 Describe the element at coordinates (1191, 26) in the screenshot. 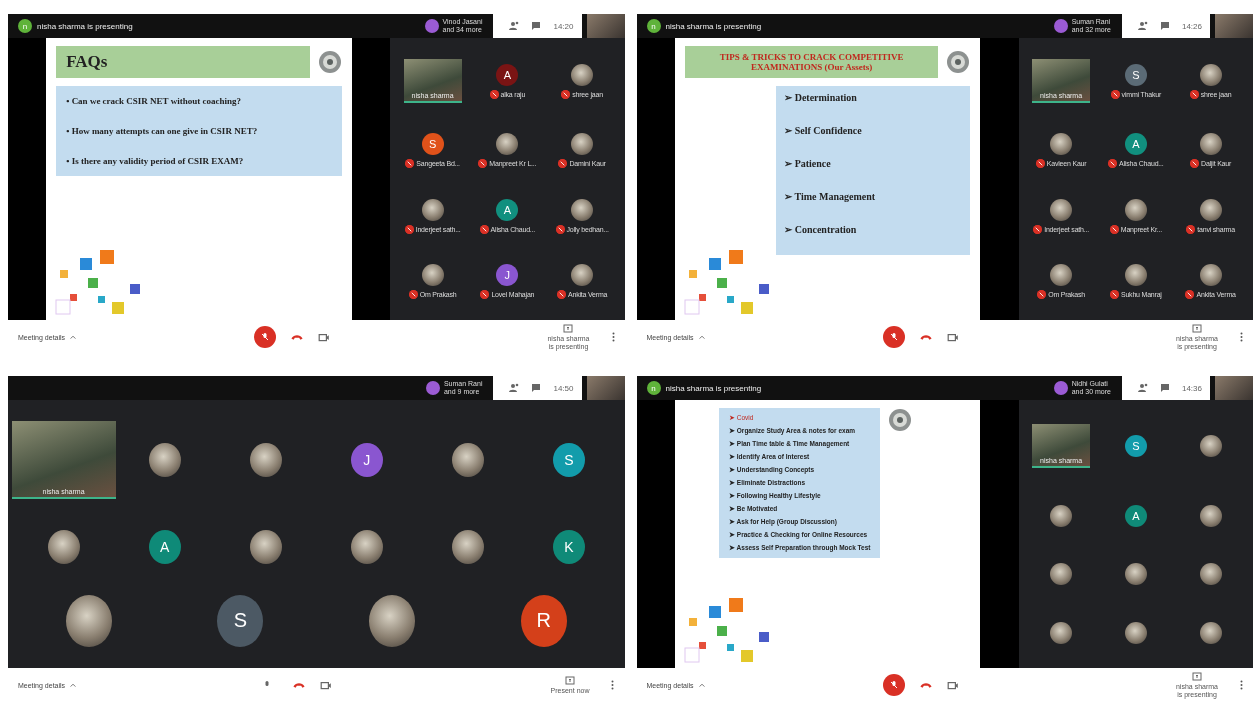

I see `clock-time: 14:26` at that location.